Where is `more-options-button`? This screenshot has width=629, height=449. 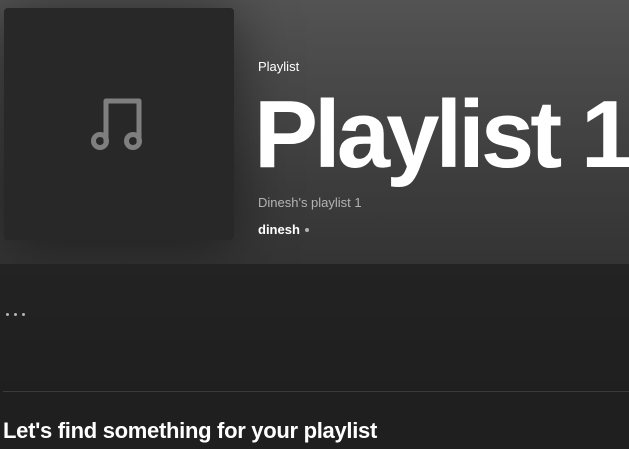
more-options-button is located at coordinates (18, 314).